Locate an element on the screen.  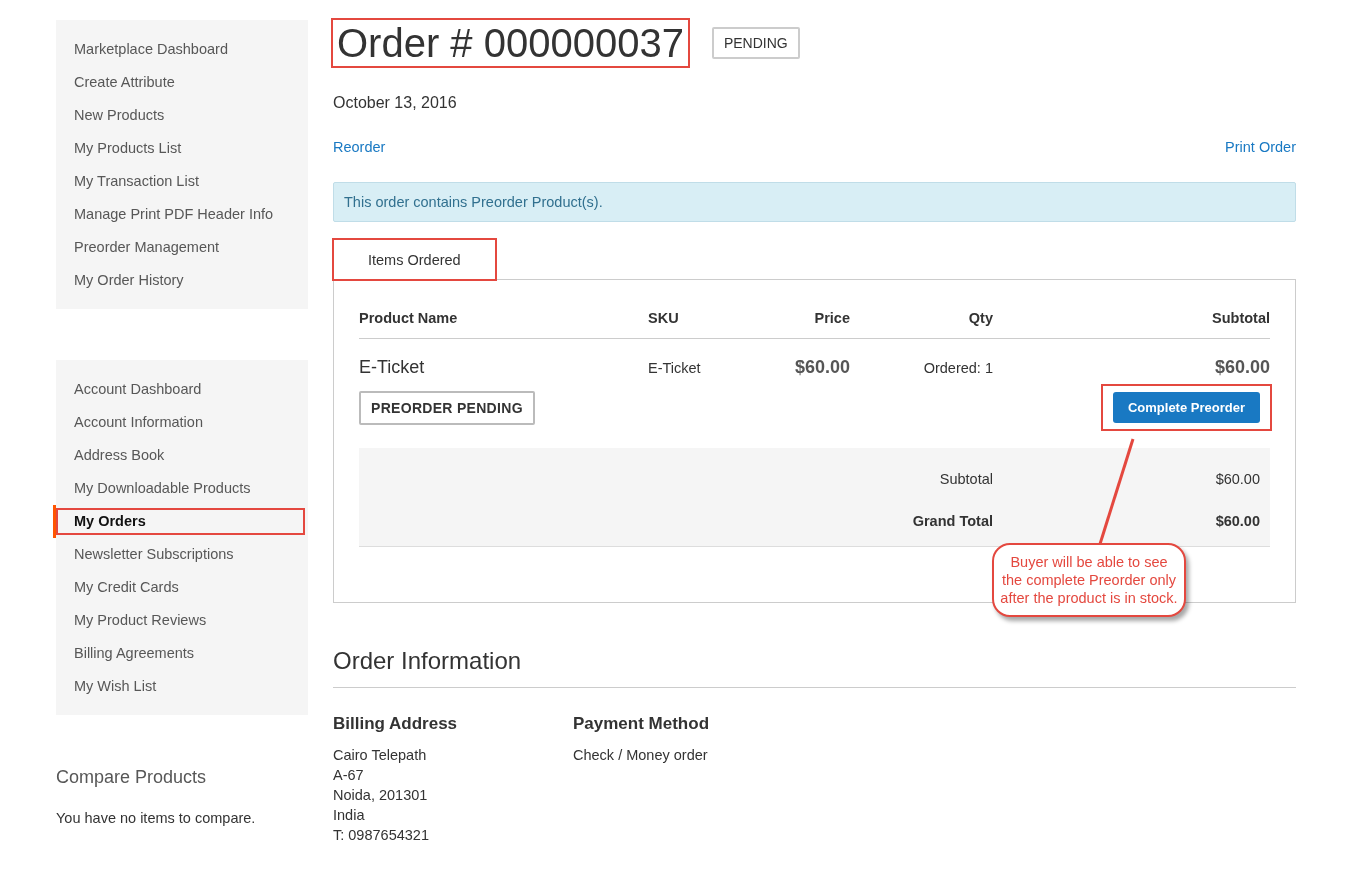
sidebar-item: Account Information is located at coordinates (180, 422).